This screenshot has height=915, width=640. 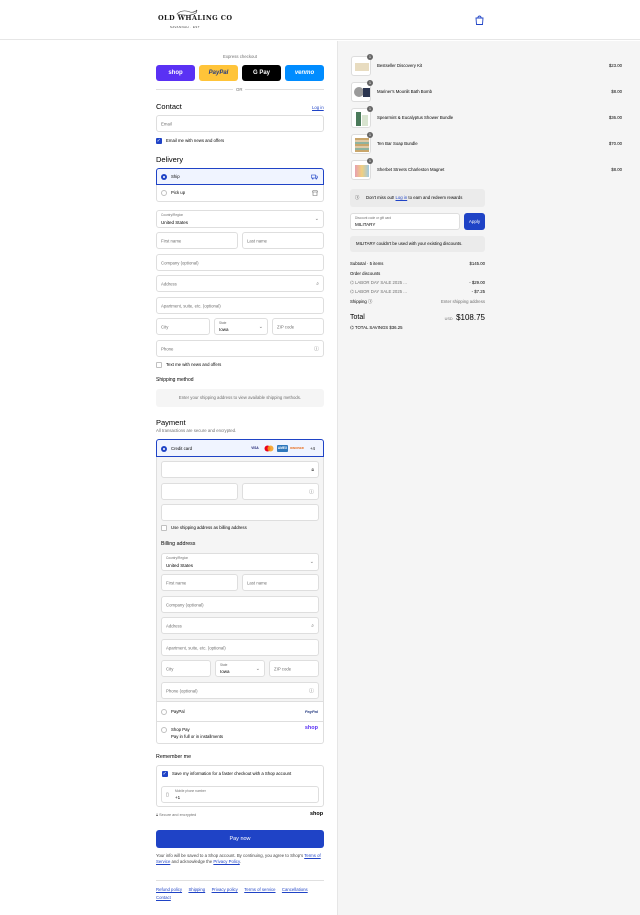 I want to click on zip-field: ZIP code, so click(x=298, y=326).